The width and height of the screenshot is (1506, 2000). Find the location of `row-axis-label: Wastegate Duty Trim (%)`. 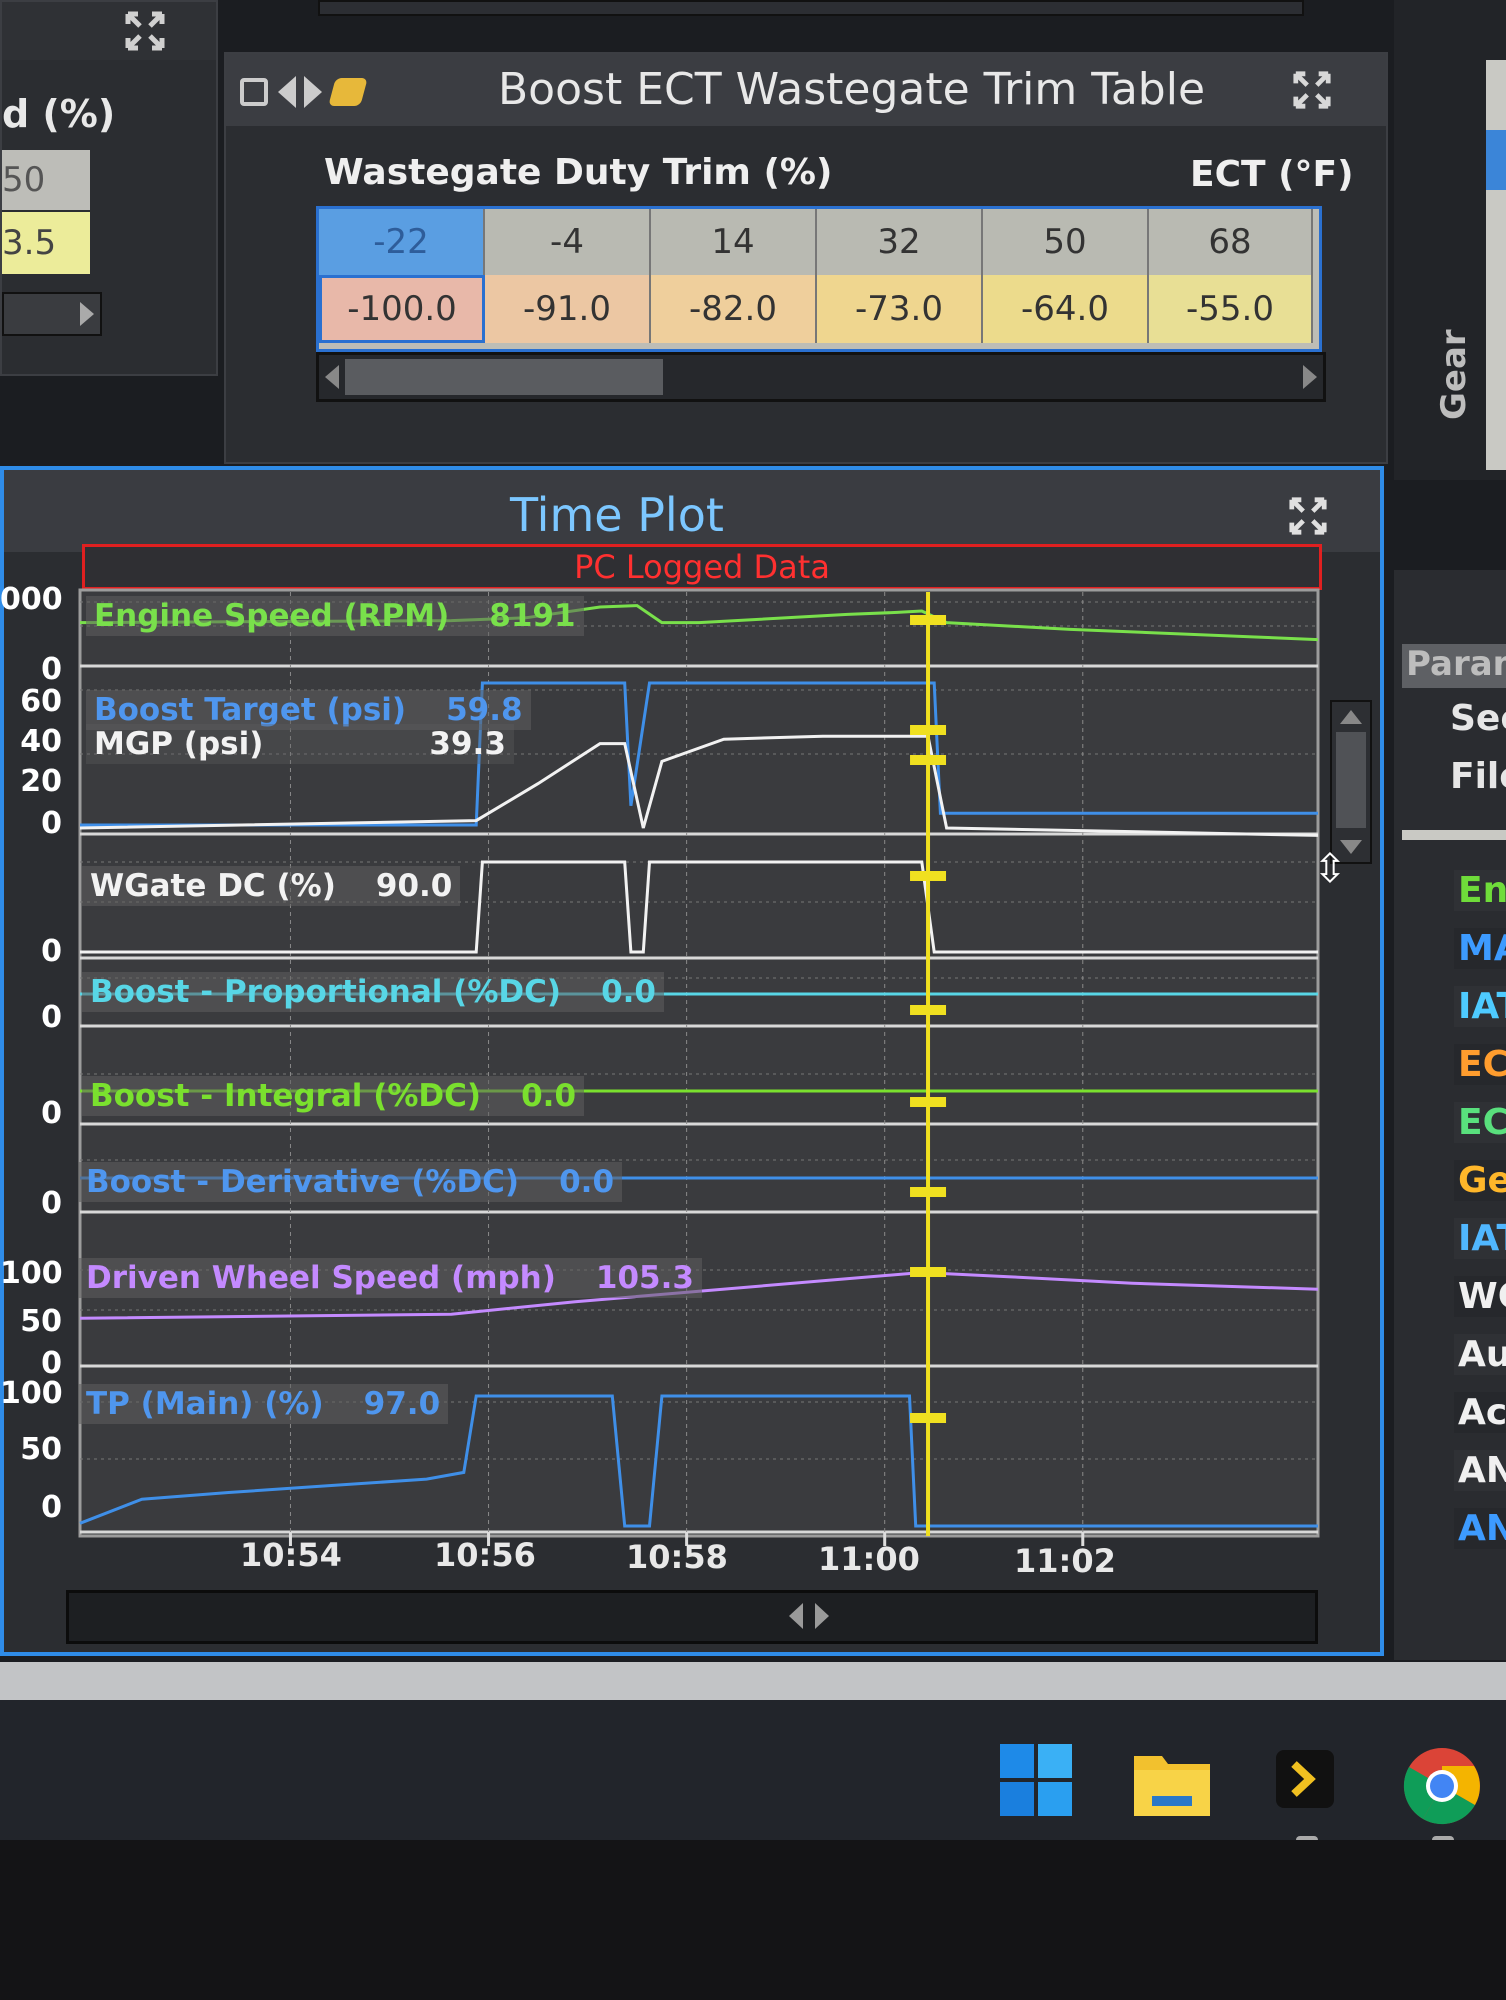

row-axis-label: Wastegate Duty Trim (%) is located at coordinates (578, 172).